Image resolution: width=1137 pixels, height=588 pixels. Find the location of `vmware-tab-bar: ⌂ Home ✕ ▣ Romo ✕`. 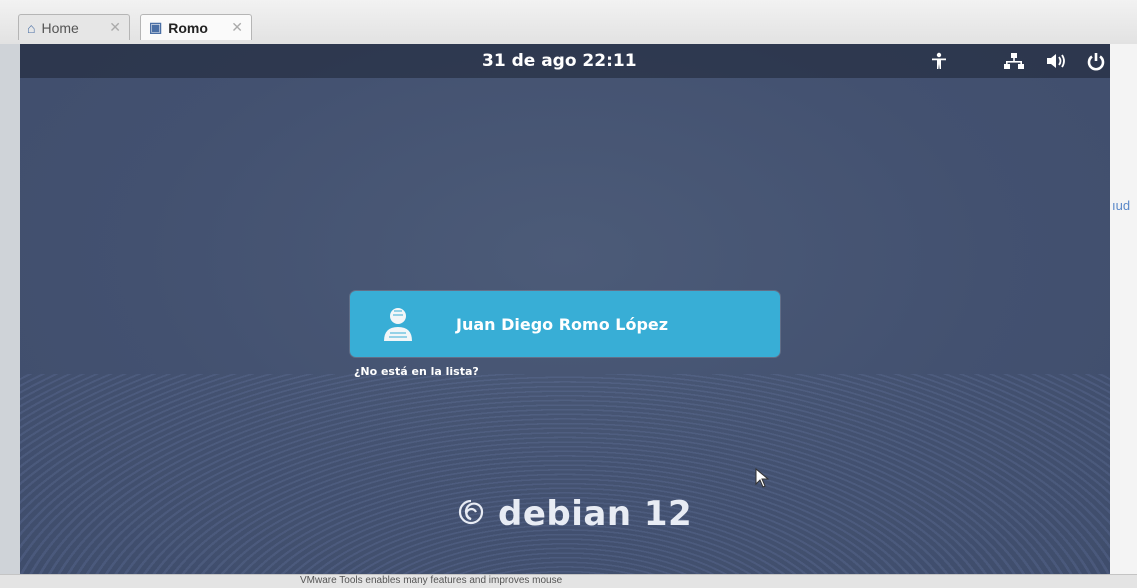

vmware-tab-bar: ⌂ Home ✕ ▣ Romo ✕ is located at coordinates (568, 22).